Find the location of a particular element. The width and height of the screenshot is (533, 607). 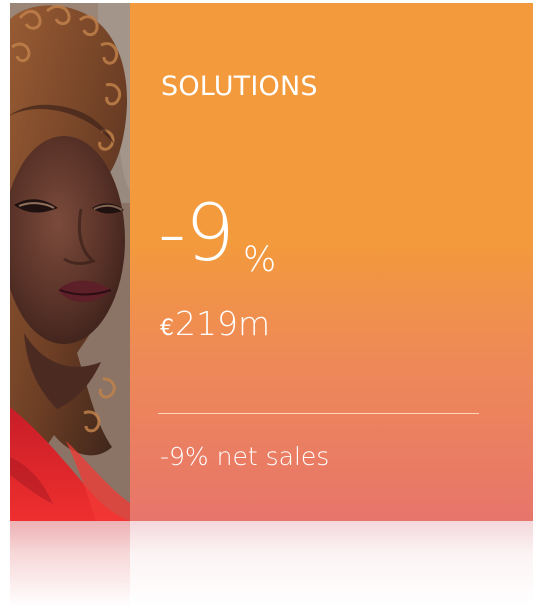

sales-amount: € 219m is located at coordinates (215, 324).